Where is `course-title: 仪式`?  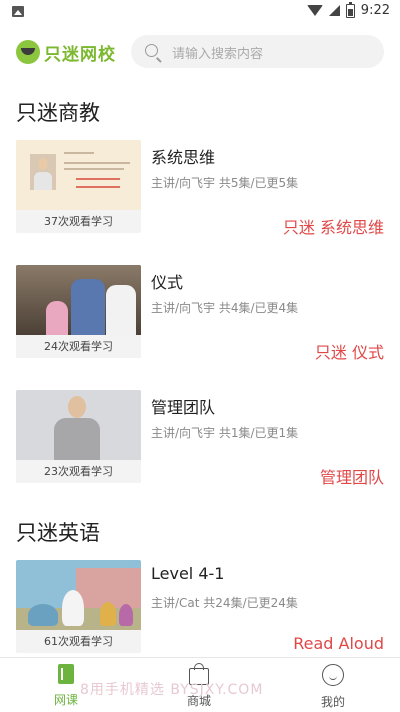 course-title: 仪式 is located at coordinates (167, 282).